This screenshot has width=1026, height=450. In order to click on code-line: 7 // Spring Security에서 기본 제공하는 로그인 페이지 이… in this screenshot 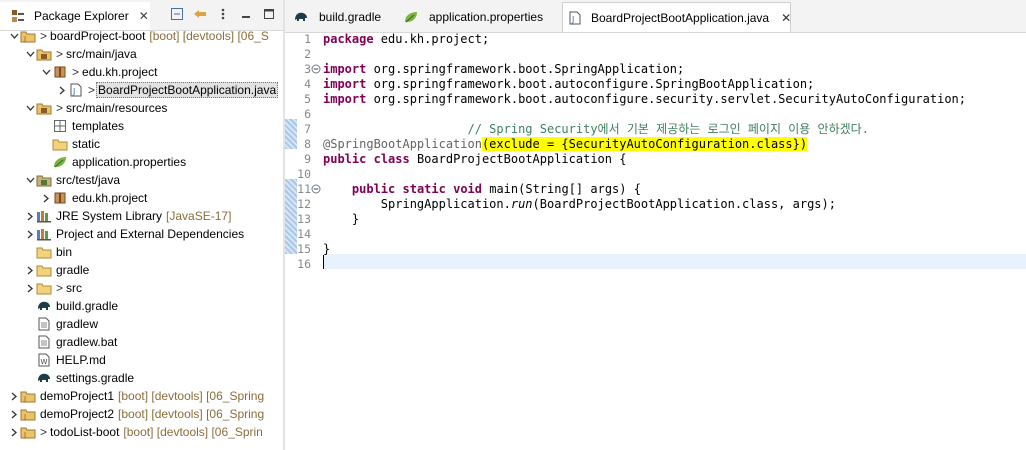, I will do `click(655, 129)`.